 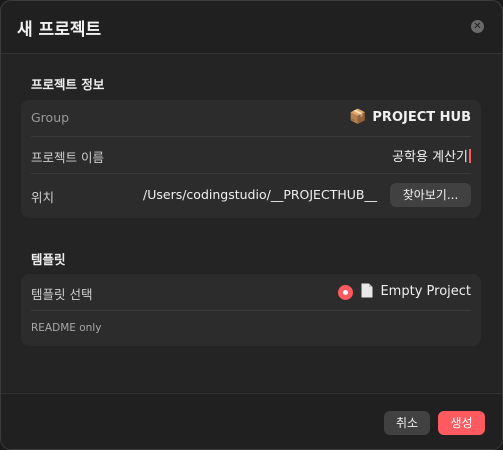 I want to click on dialog-footer: 취소 생성, so click(x=251, y=421).